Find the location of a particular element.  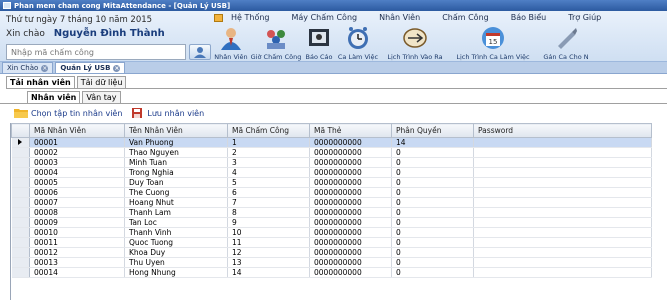

toolbar-report-button: Báo Cáo is located at coordinates (319, 43).